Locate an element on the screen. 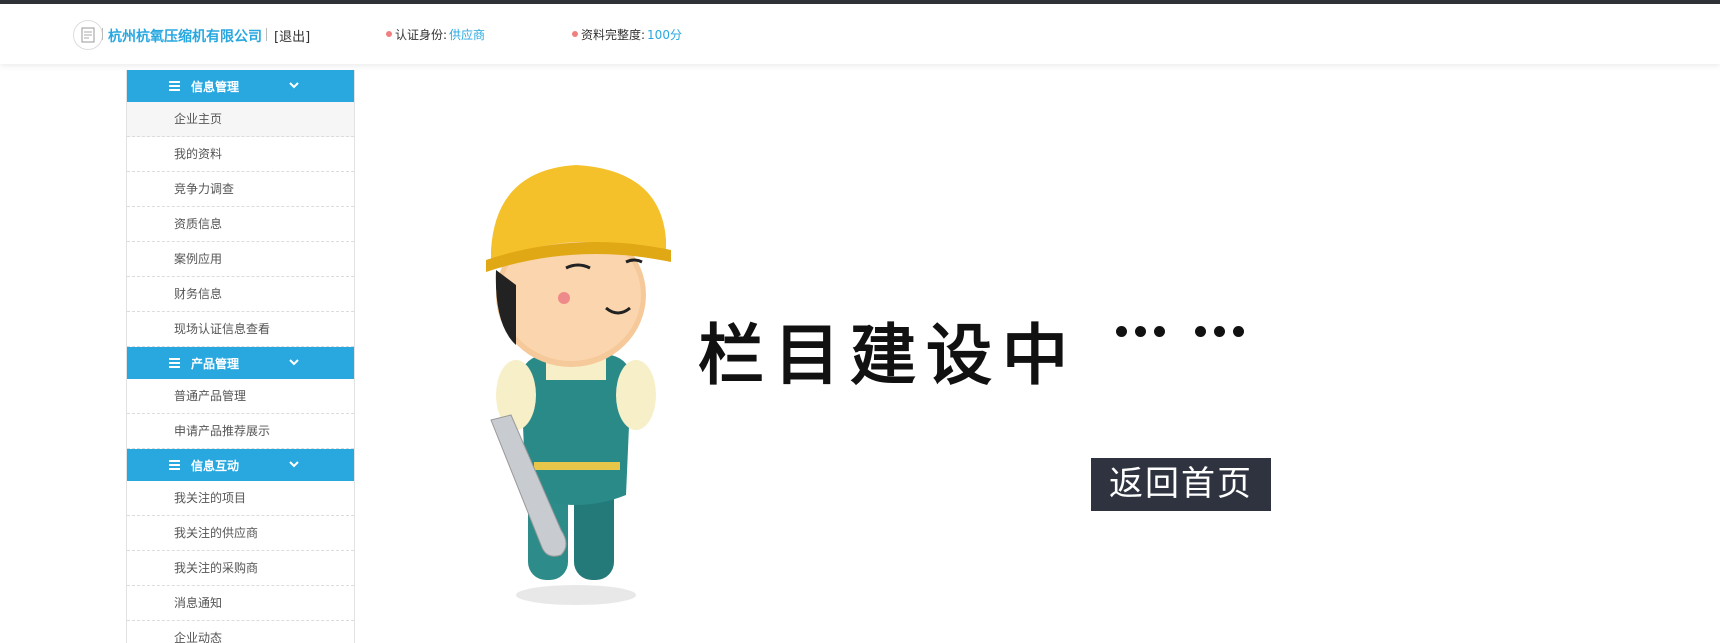 This screenshot has height=643, width=1720. sidebar-item-competitiveness-survey: 竞争力调查 is located at coordinates (240, 189).